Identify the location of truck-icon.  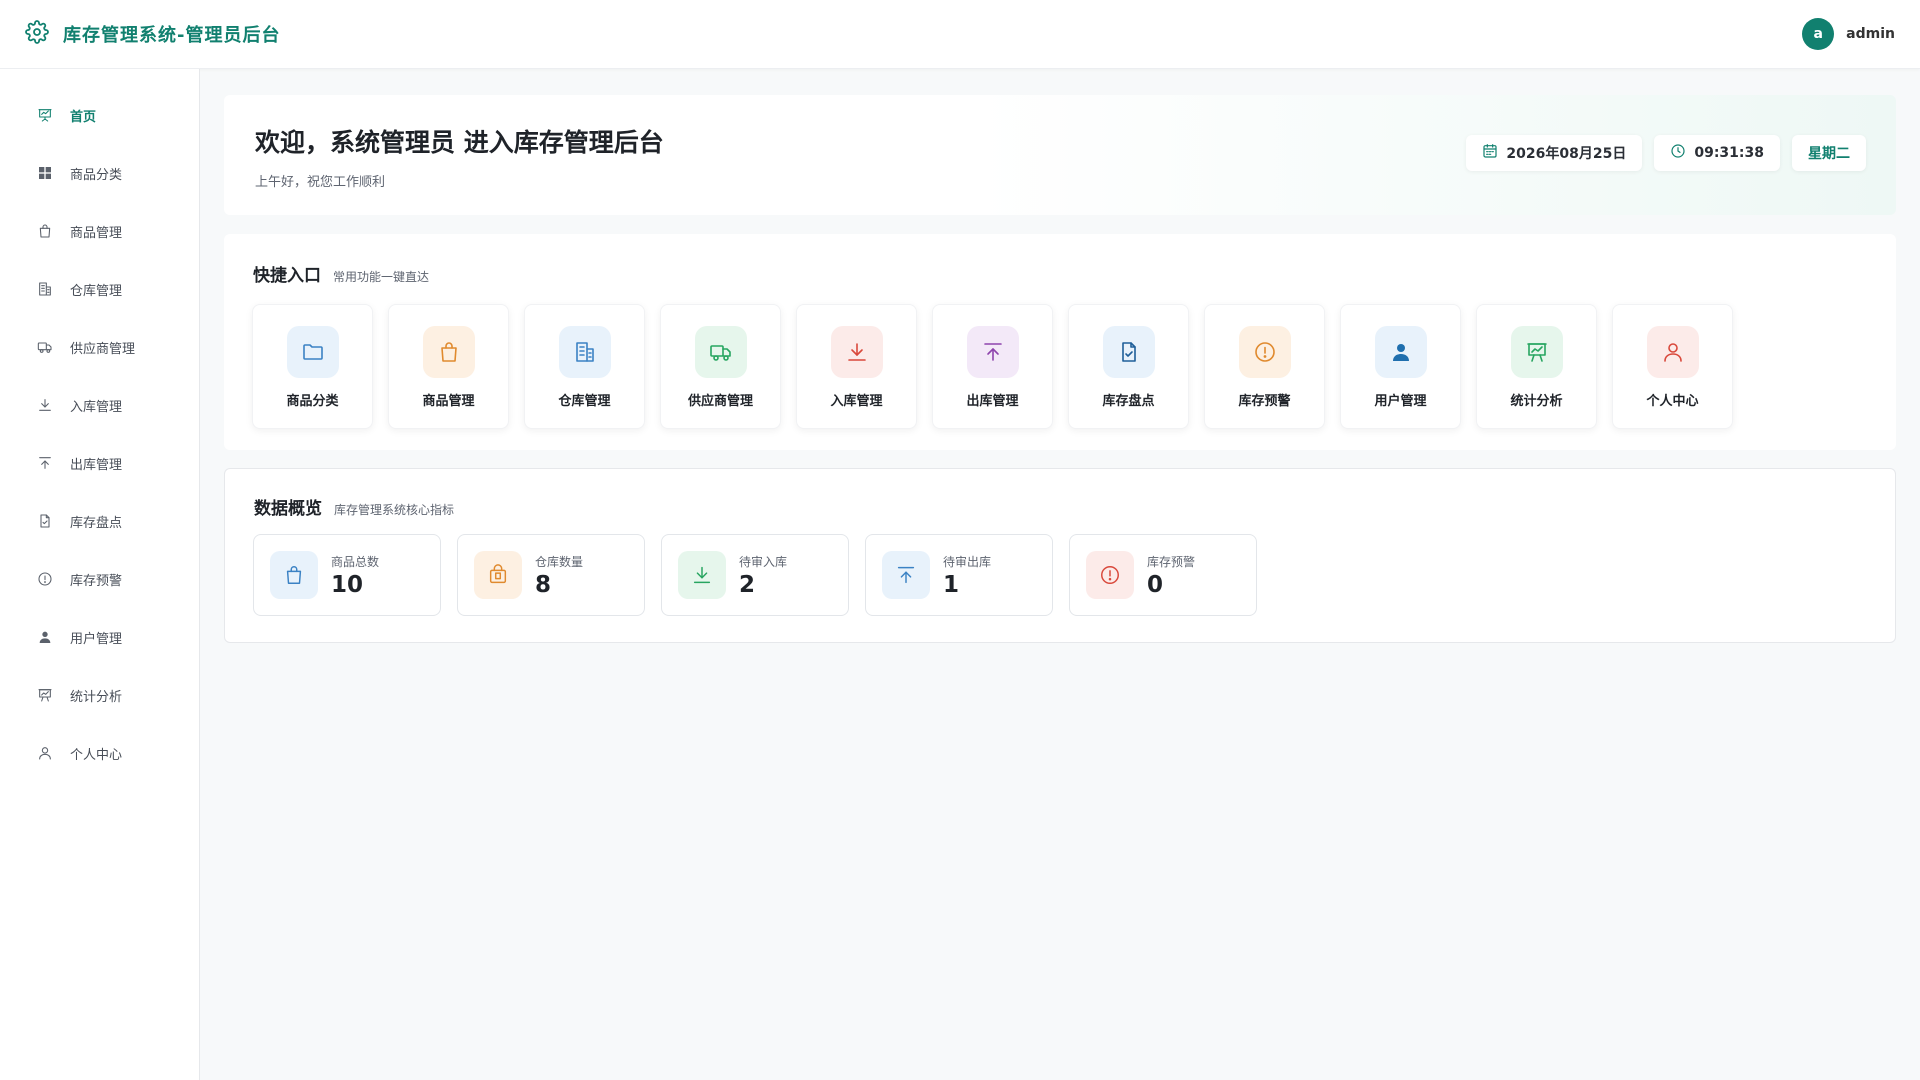
(45, 347).